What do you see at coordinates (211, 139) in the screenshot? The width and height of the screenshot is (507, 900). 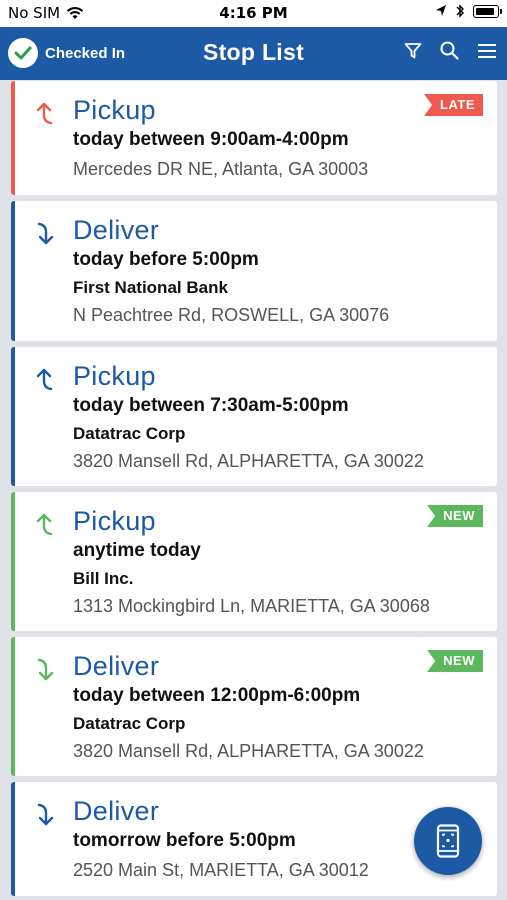 I see `stop-time-window: today between 9:00am-4:00pm` at bounding box center [211, 139].